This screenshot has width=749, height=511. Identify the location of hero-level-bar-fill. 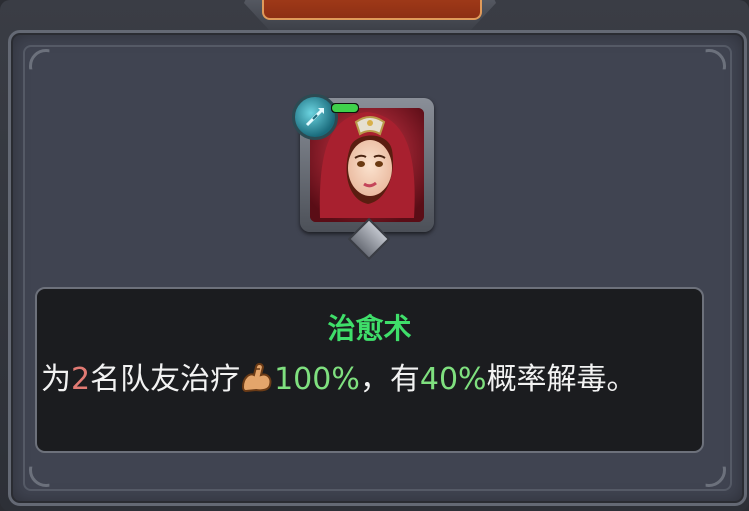
(345, 108).